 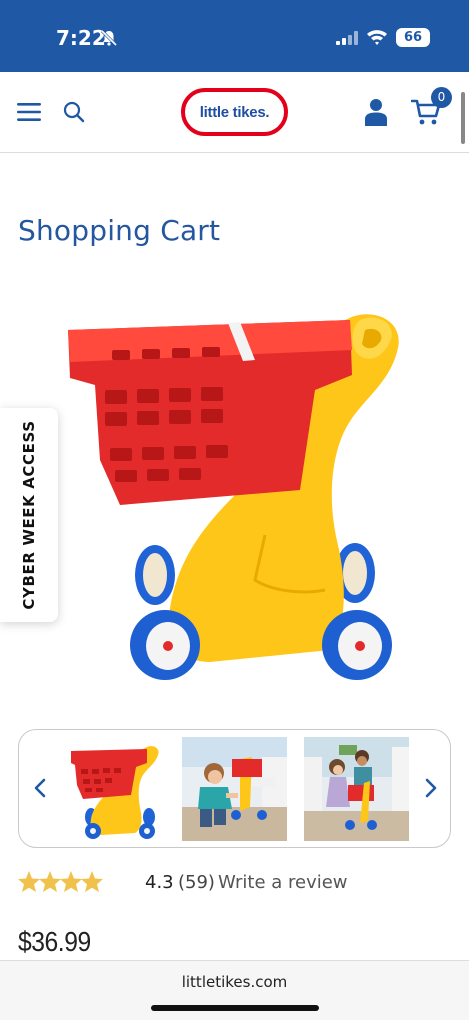 What do you see at coordinates (74, 112) in the screenshot?
I see `search-icon` at bounding box center [74, 112].